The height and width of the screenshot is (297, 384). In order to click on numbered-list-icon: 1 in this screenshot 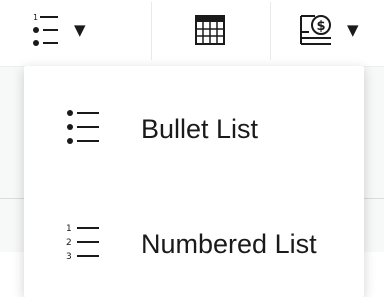, I will do `click(45, 29)`.